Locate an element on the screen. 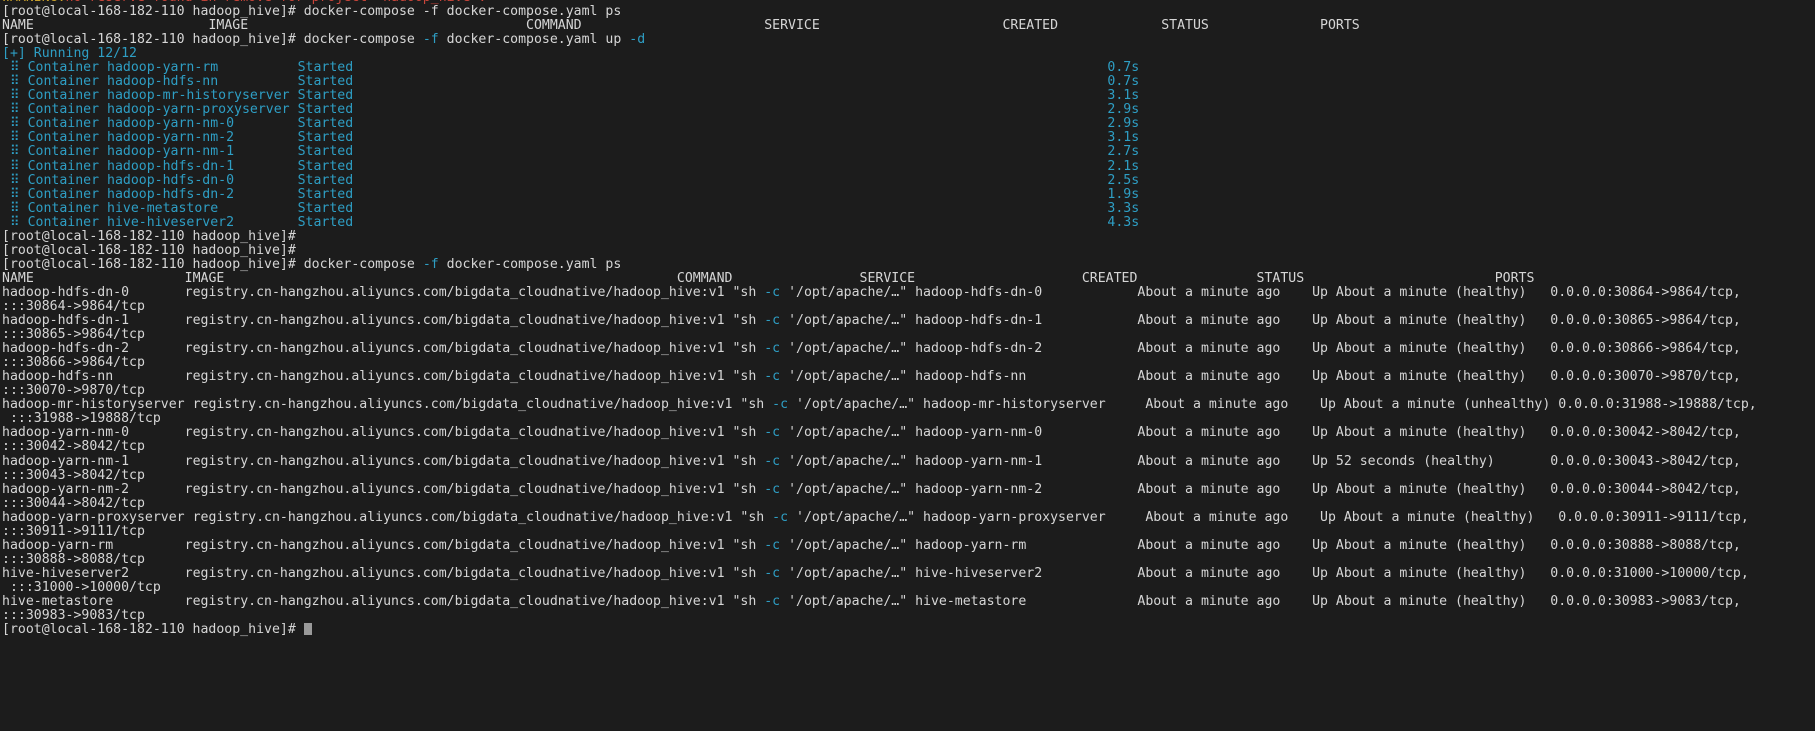 The image size is (1815, 731). container-name: hadoop-hdfs-dn-0 is located at coordinates (202, 180).